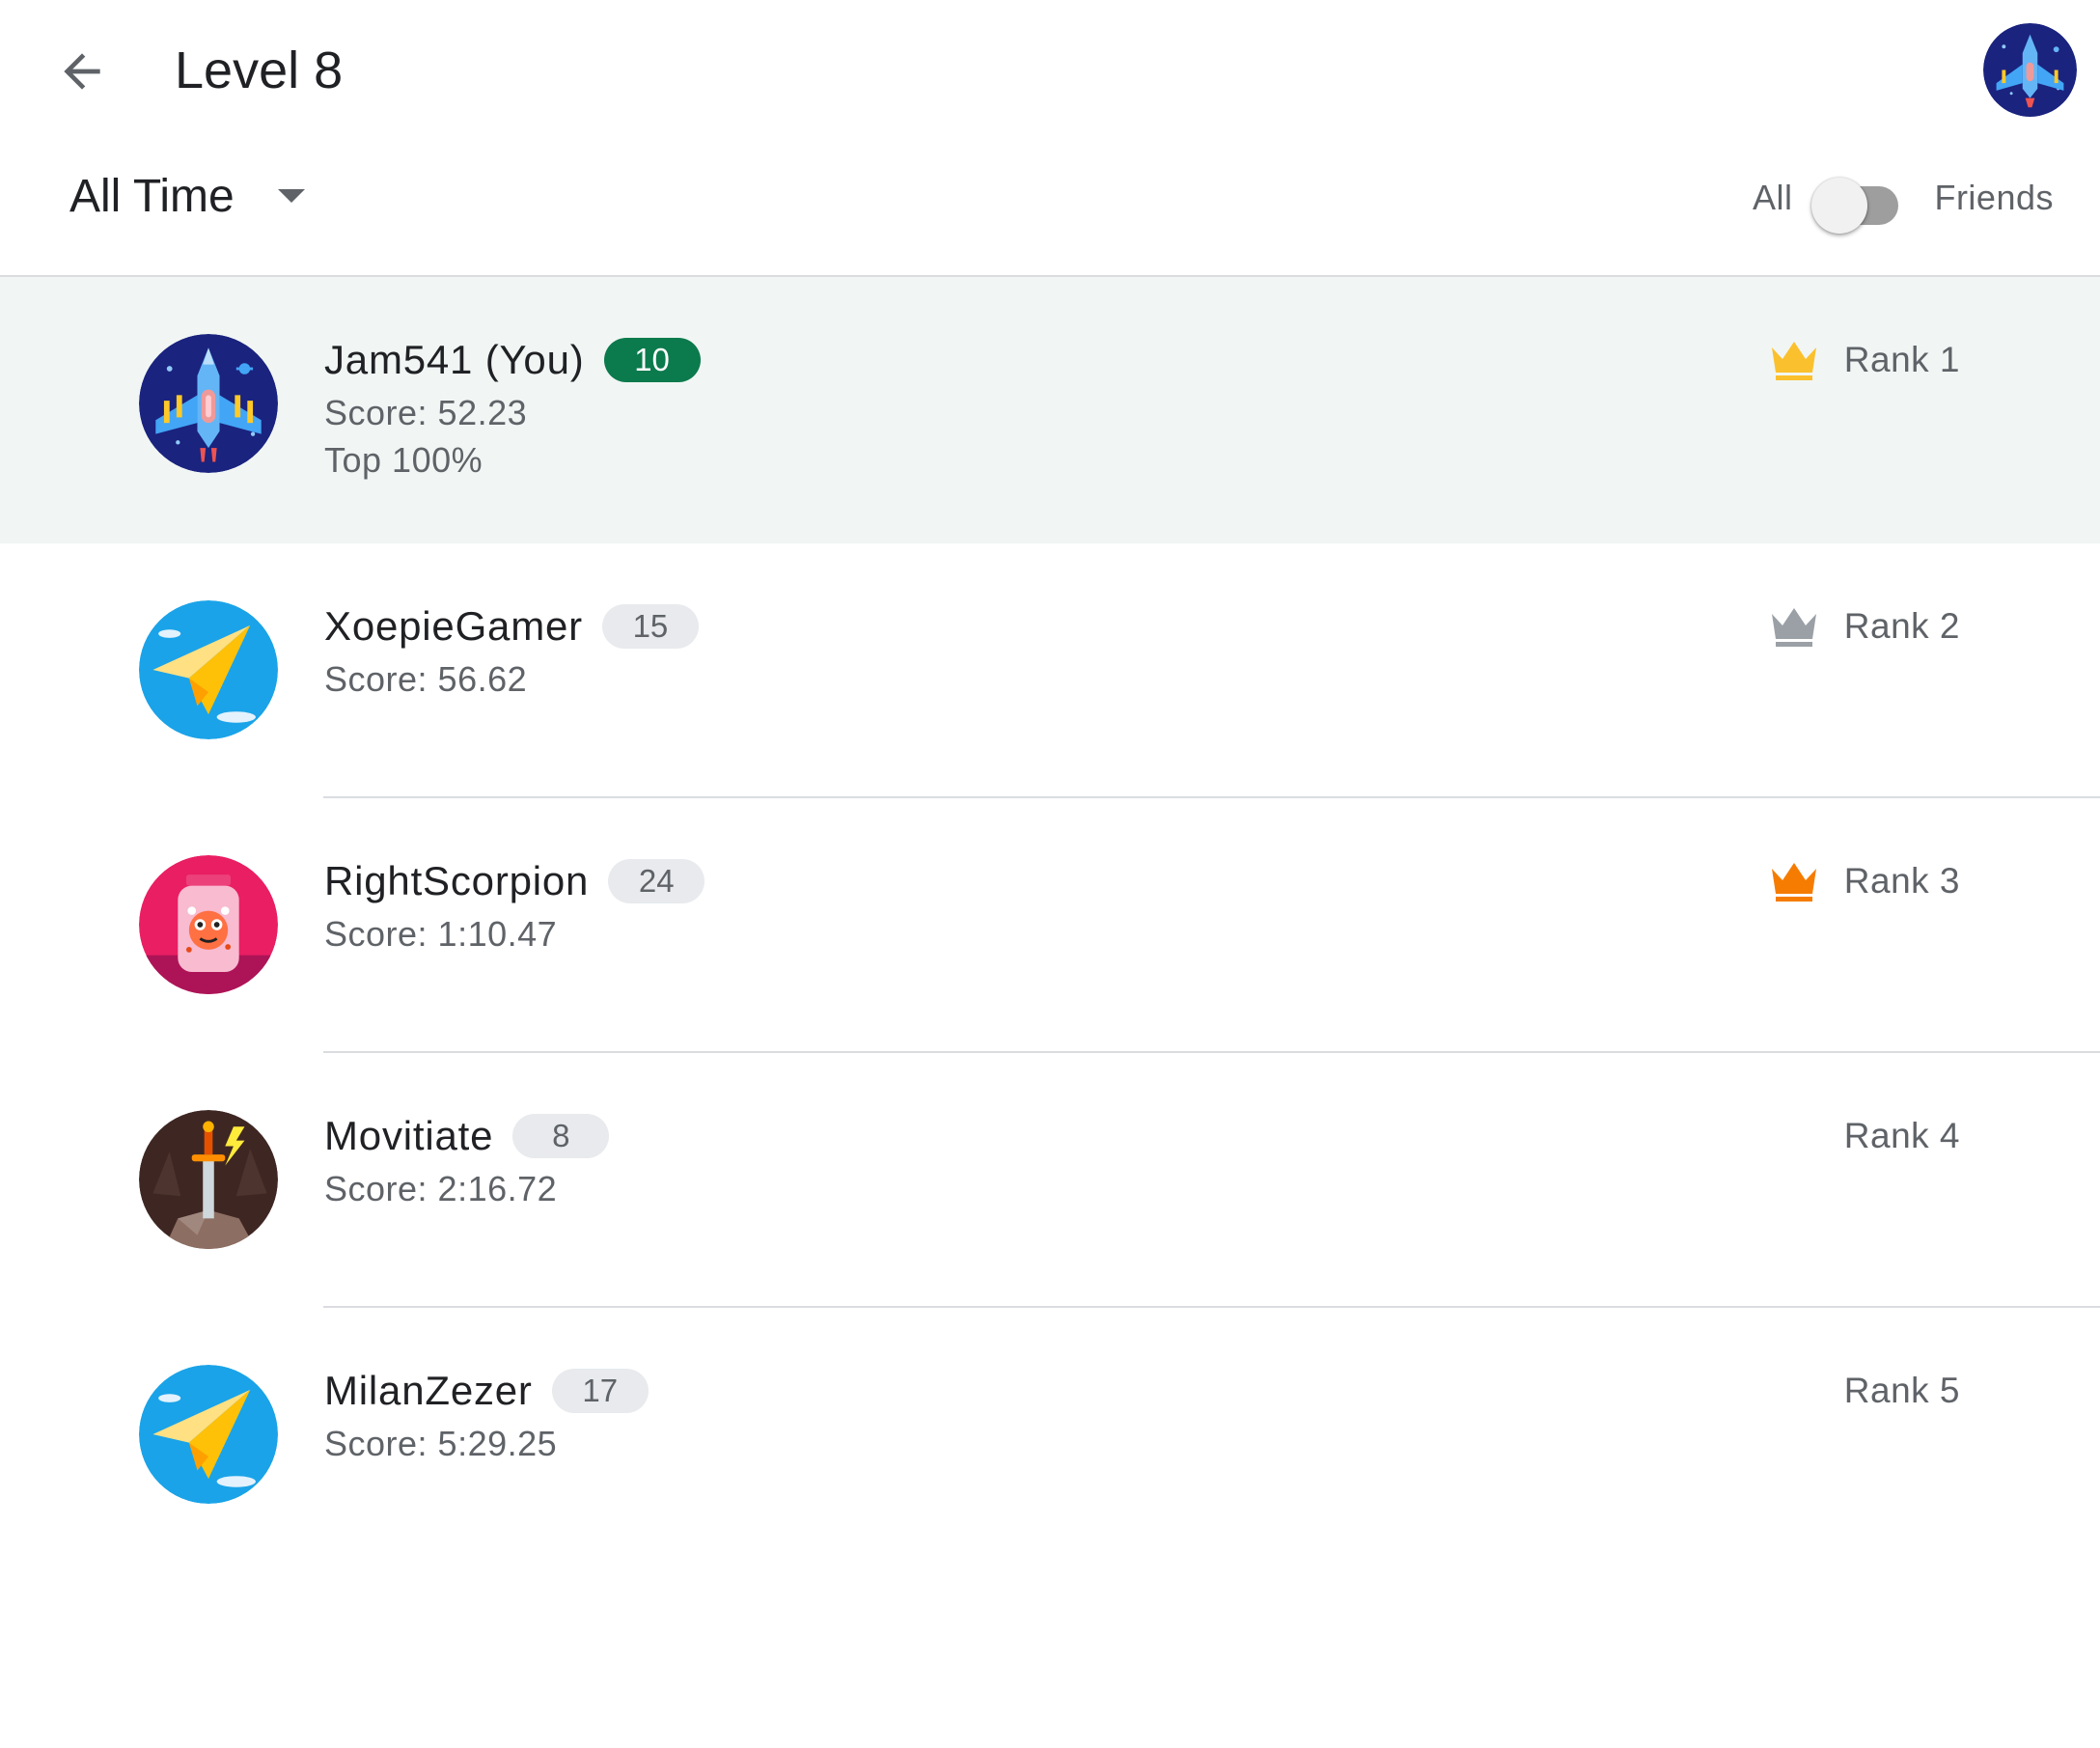  I want to click on player-score: Score: 52.23, so click(426, 413).